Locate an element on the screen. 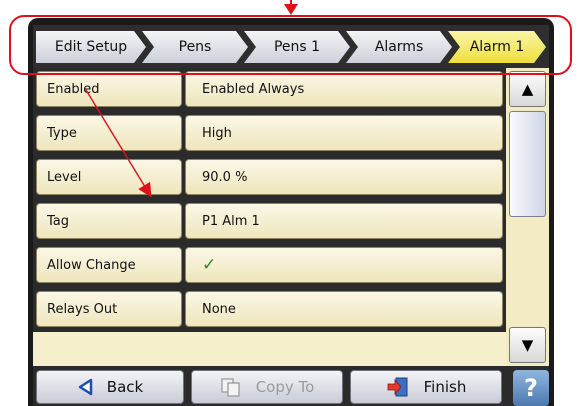  setting-label: Relays Out is located at coordinates (109, 309).